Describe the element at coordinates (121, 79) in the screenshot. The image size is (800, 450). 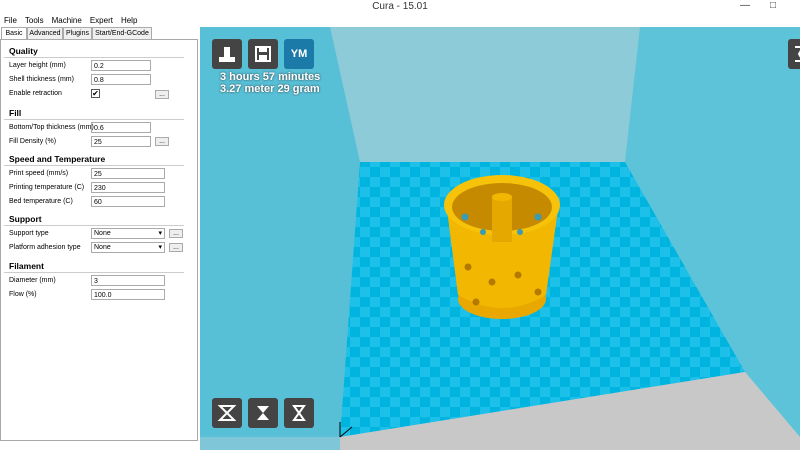
I see `shell-thickness-input: 0.8` at that location.